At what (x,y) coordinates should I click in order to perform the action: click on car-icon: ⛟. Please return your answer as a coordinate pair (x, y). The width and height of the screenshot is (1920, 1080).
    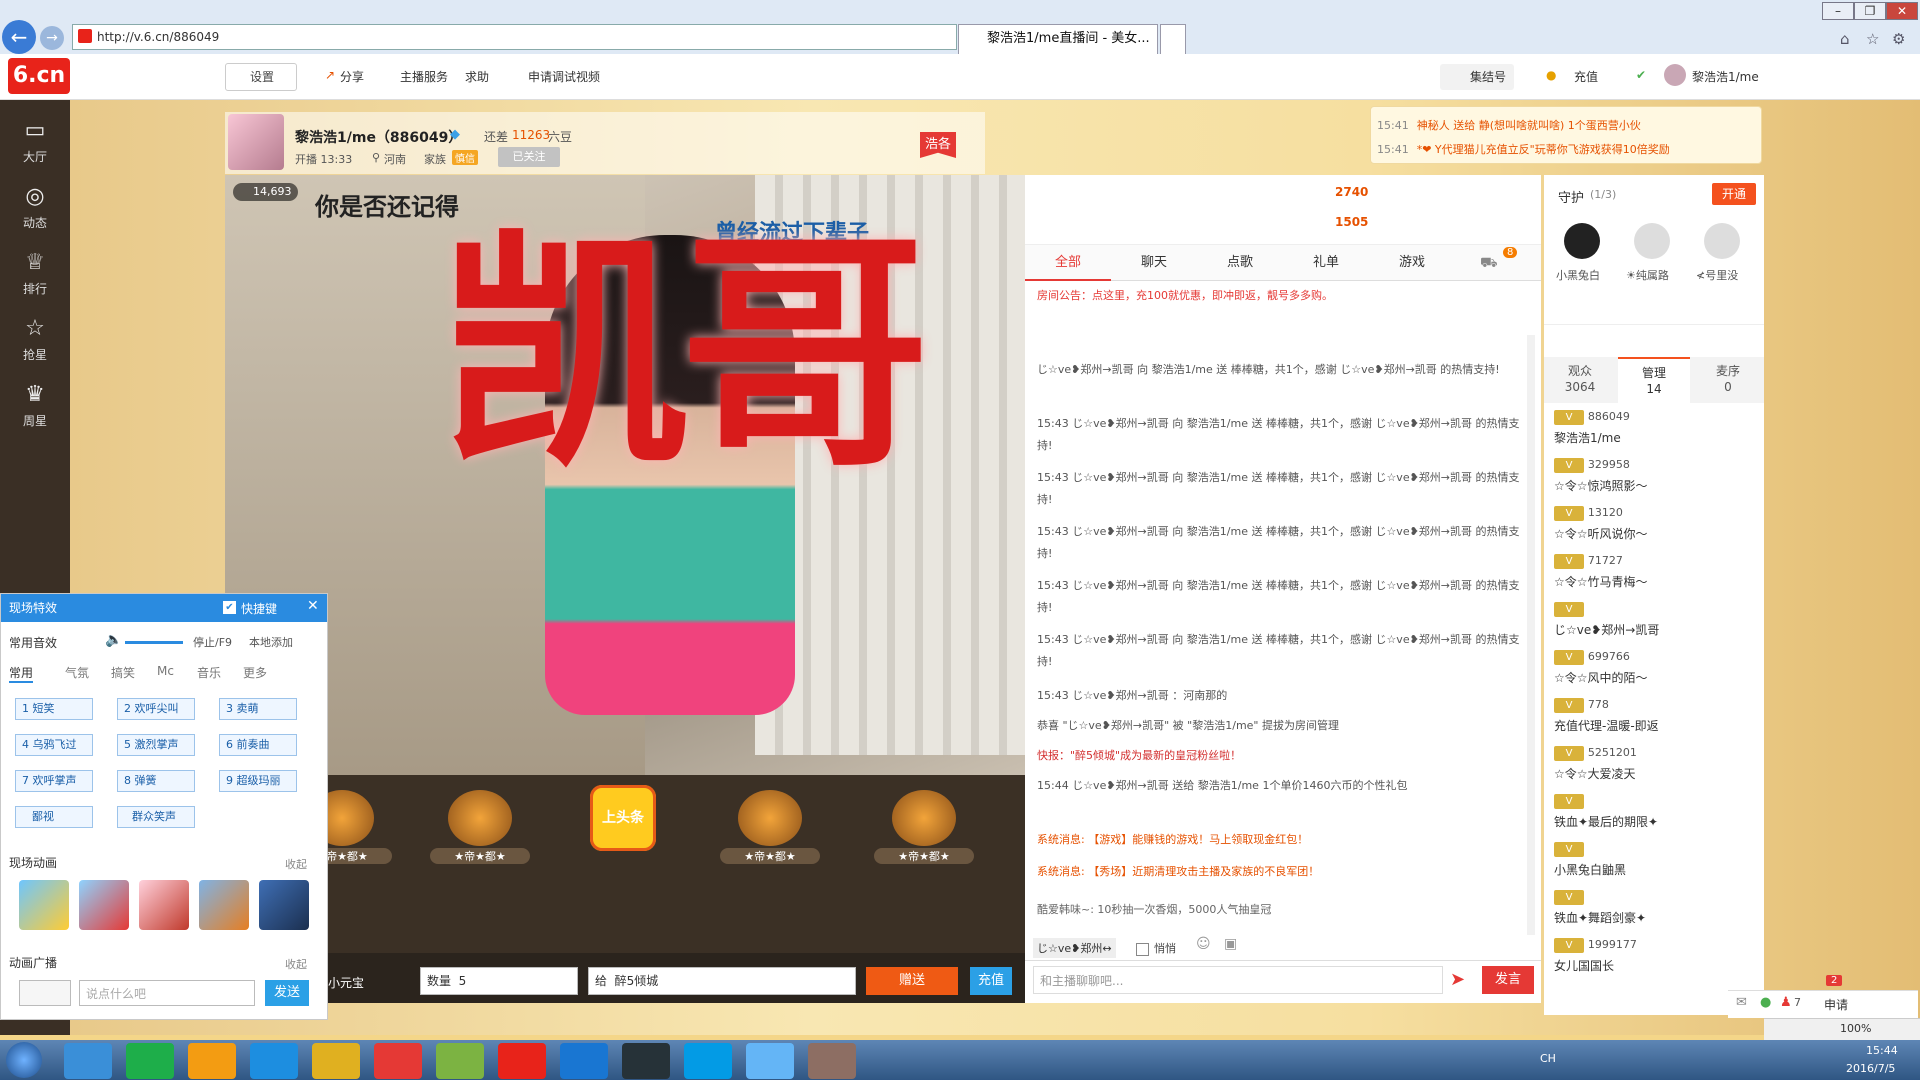
    Looking at the image, I should click on (1489, 264).